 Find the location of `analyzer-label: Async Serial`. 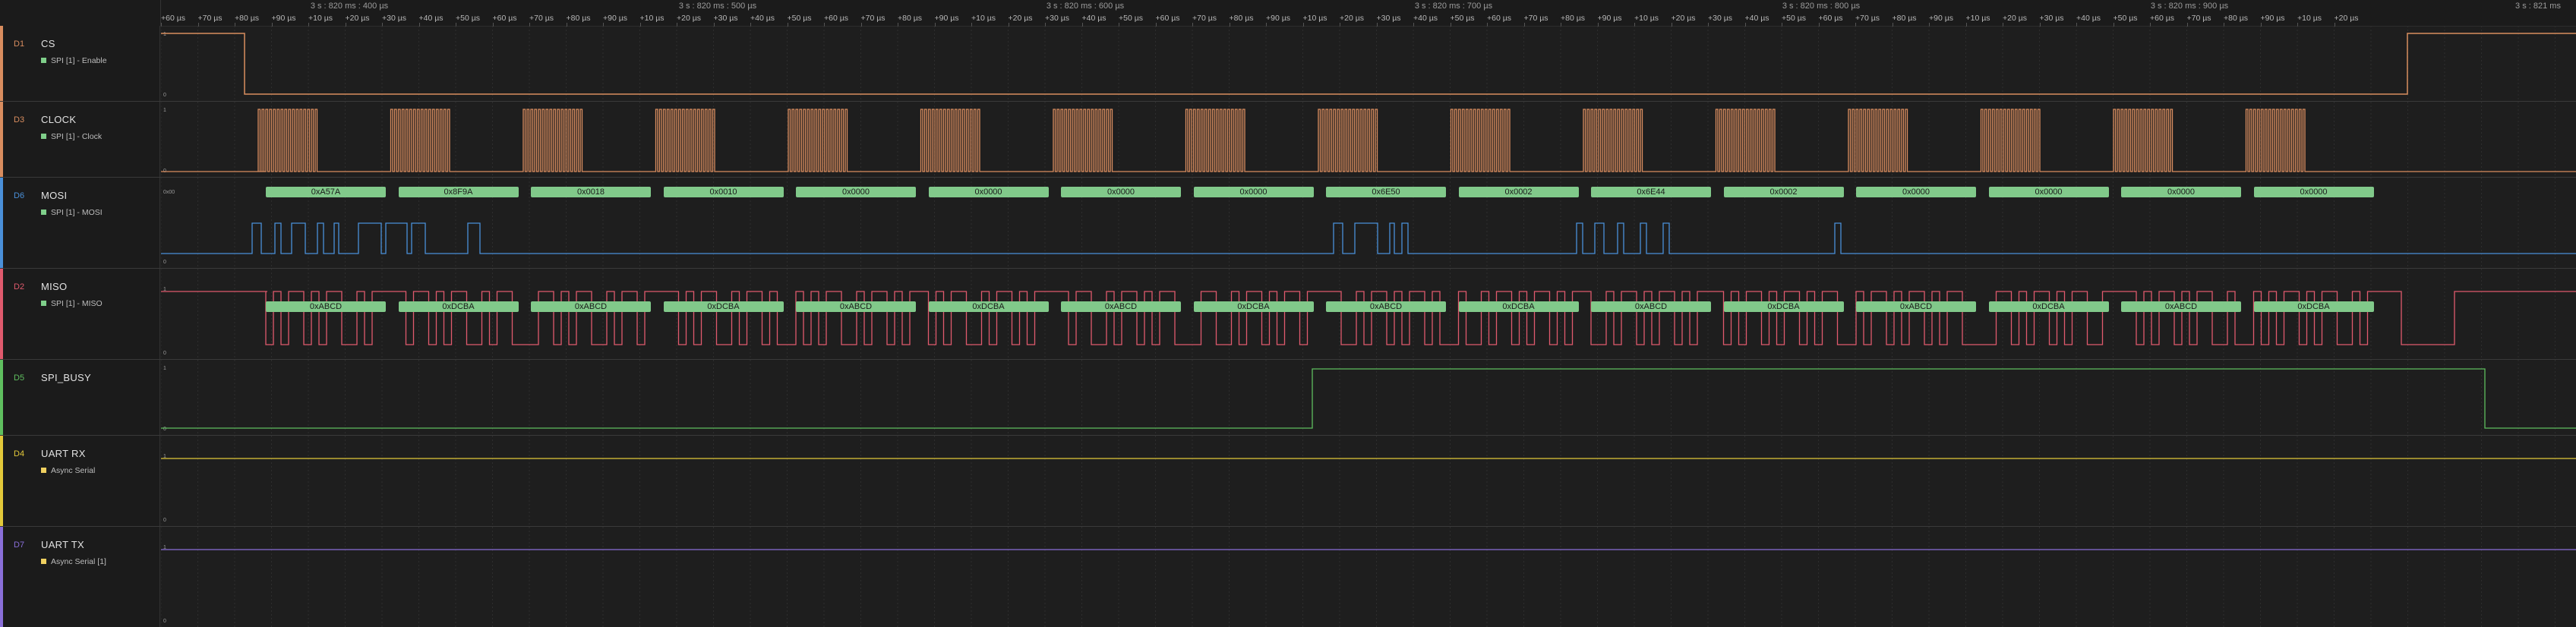

analyzer-label: Async Serial is located at coordinates (73, 470).